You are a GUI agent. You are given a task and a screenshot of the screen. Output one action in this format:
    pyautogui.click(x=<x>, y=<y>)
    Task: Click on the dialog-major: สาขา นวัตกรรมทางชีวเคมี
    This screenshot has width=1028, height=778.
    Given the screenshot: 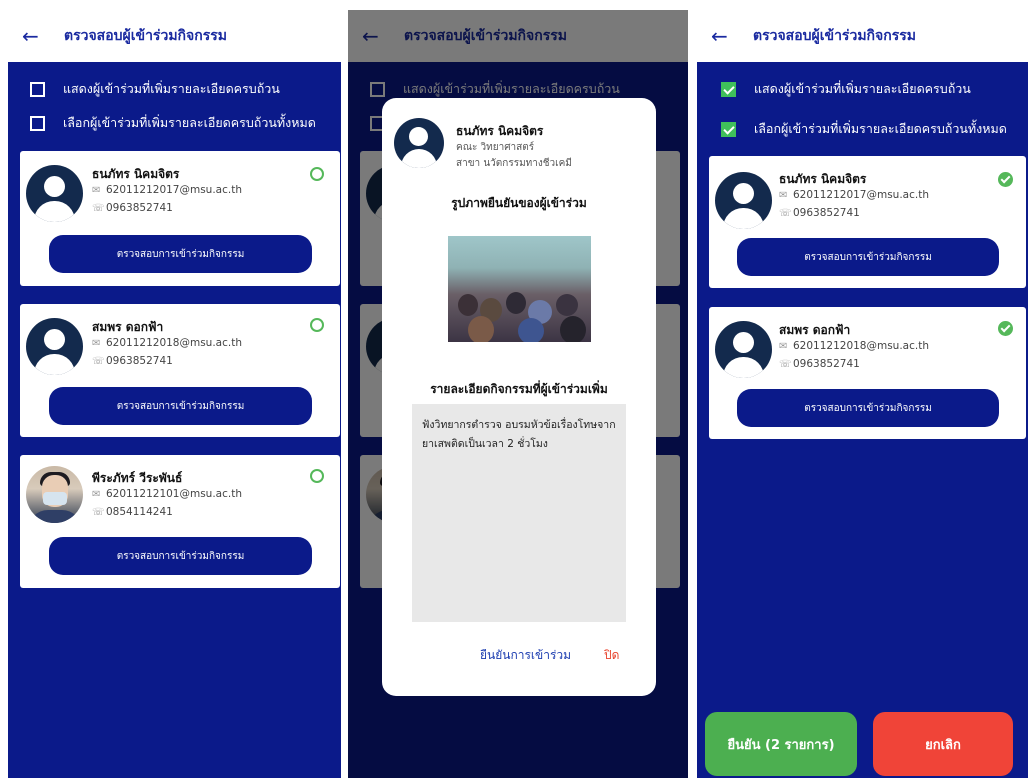 What is the action you would take?
    pyautogui.click(x=514, y=163)
    